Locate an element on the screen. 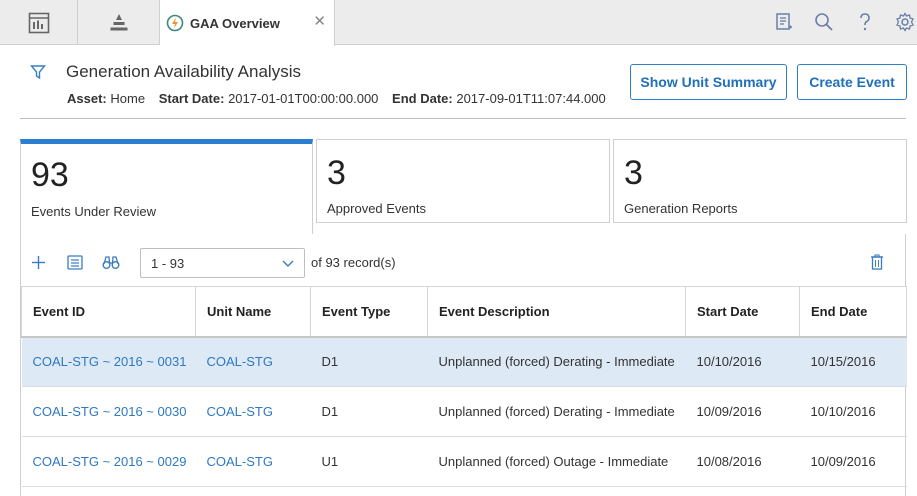 Image resolution: width=917 pixels, height=496 pixels. page-title: Generation Availability Analysis is located at coordinates (183, 71).